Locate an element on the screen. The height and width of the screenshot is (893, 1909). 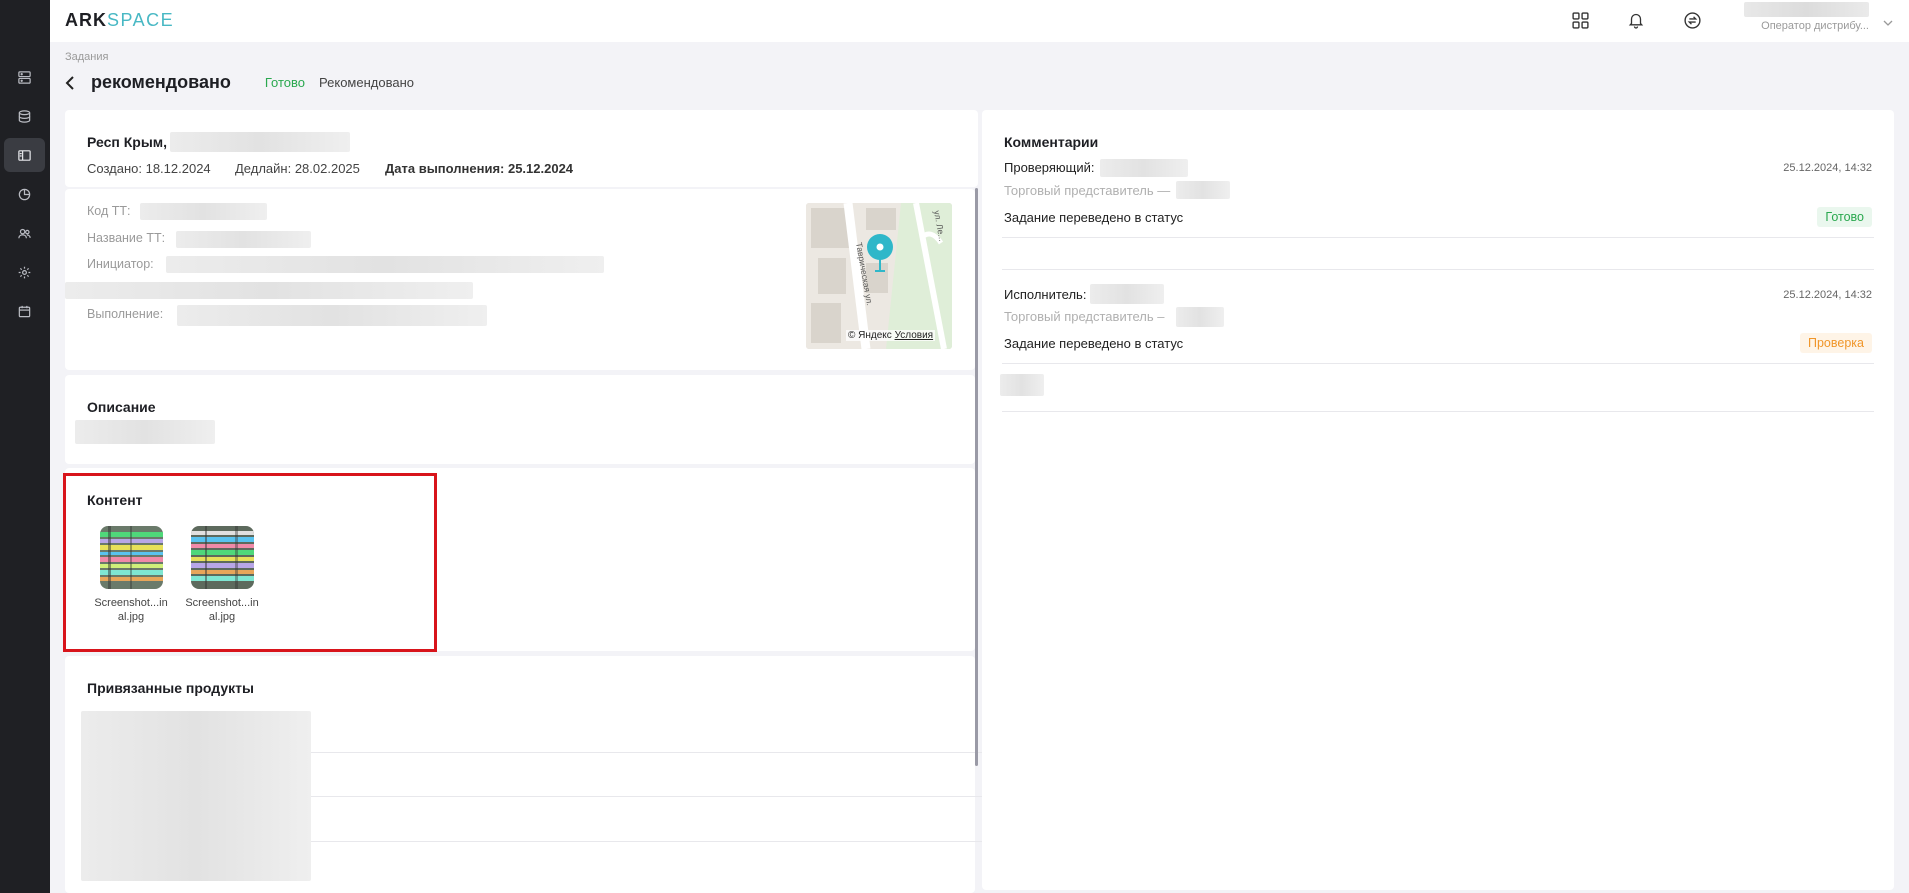
sidebar-item-tasks is located at coordinates (24, 155).